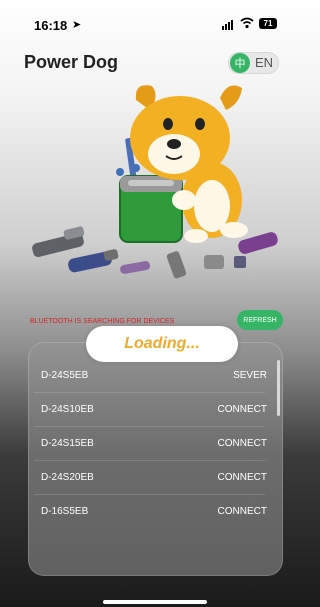  What do you see at coordinates (149, 512) in the screenshot?
I see `device-row: D-16S5EB CONNECT` at bounding box center [149, 512].